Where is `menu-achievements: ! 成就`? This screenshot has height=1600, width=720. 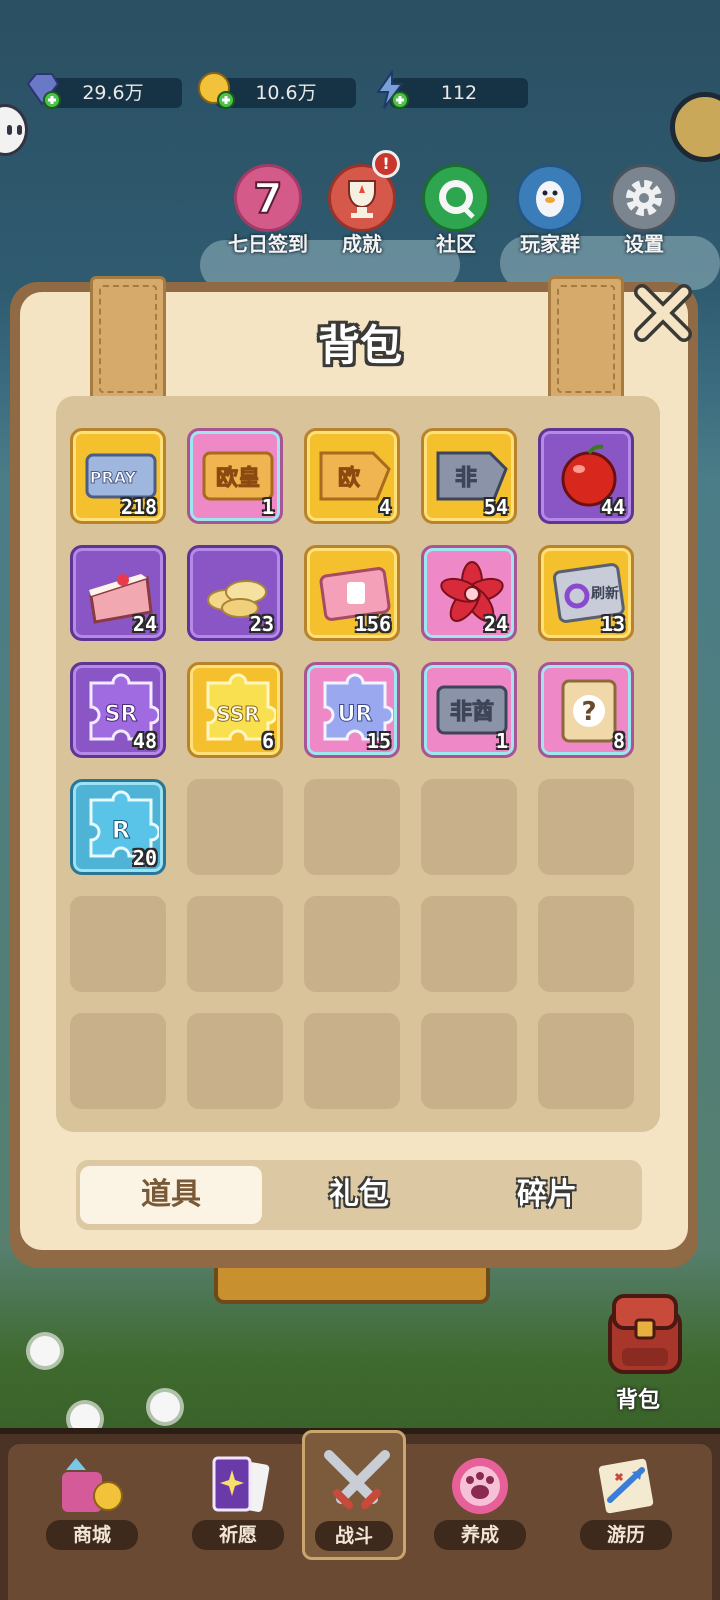
menu-achievements: ! 成就 is located at coordinates (362, 203).